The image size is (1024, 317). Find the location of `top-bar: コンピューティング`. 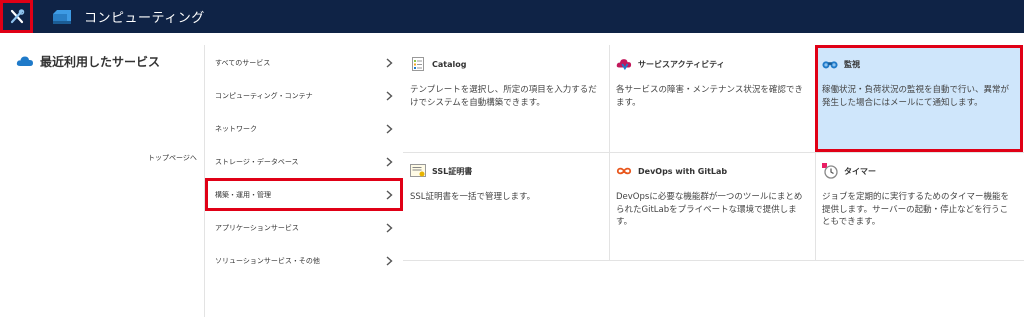

top-bar: コンピューティング is located at coordinates (512, 16).